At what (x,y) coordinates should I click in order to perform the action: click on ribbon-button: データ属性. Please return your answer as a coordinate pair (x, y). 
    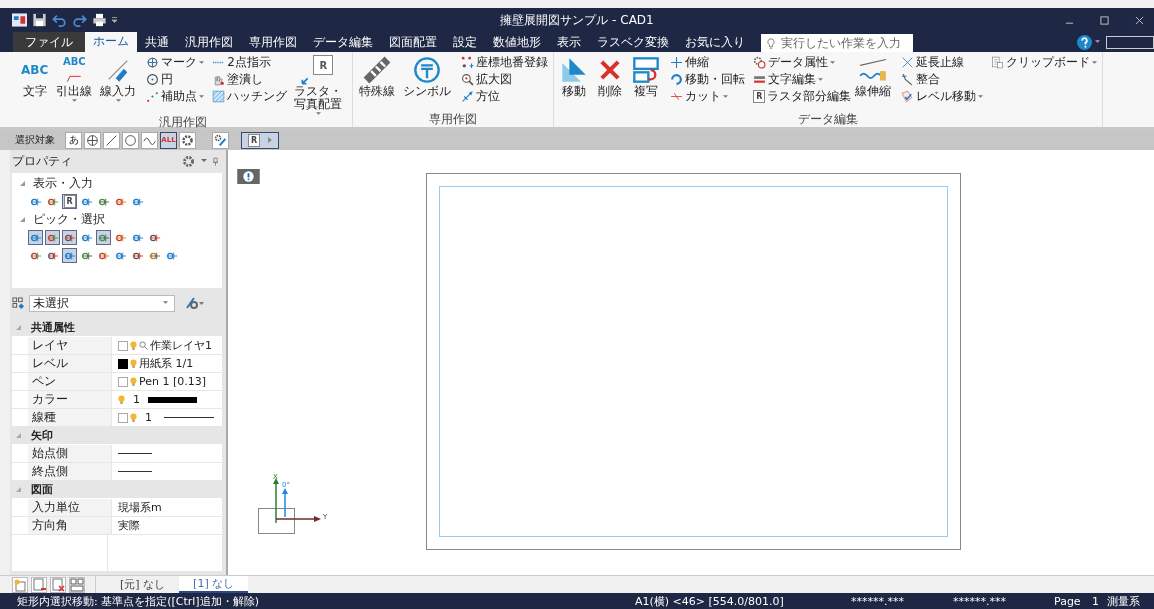
    Looking at the image, I should click on (802, 62).